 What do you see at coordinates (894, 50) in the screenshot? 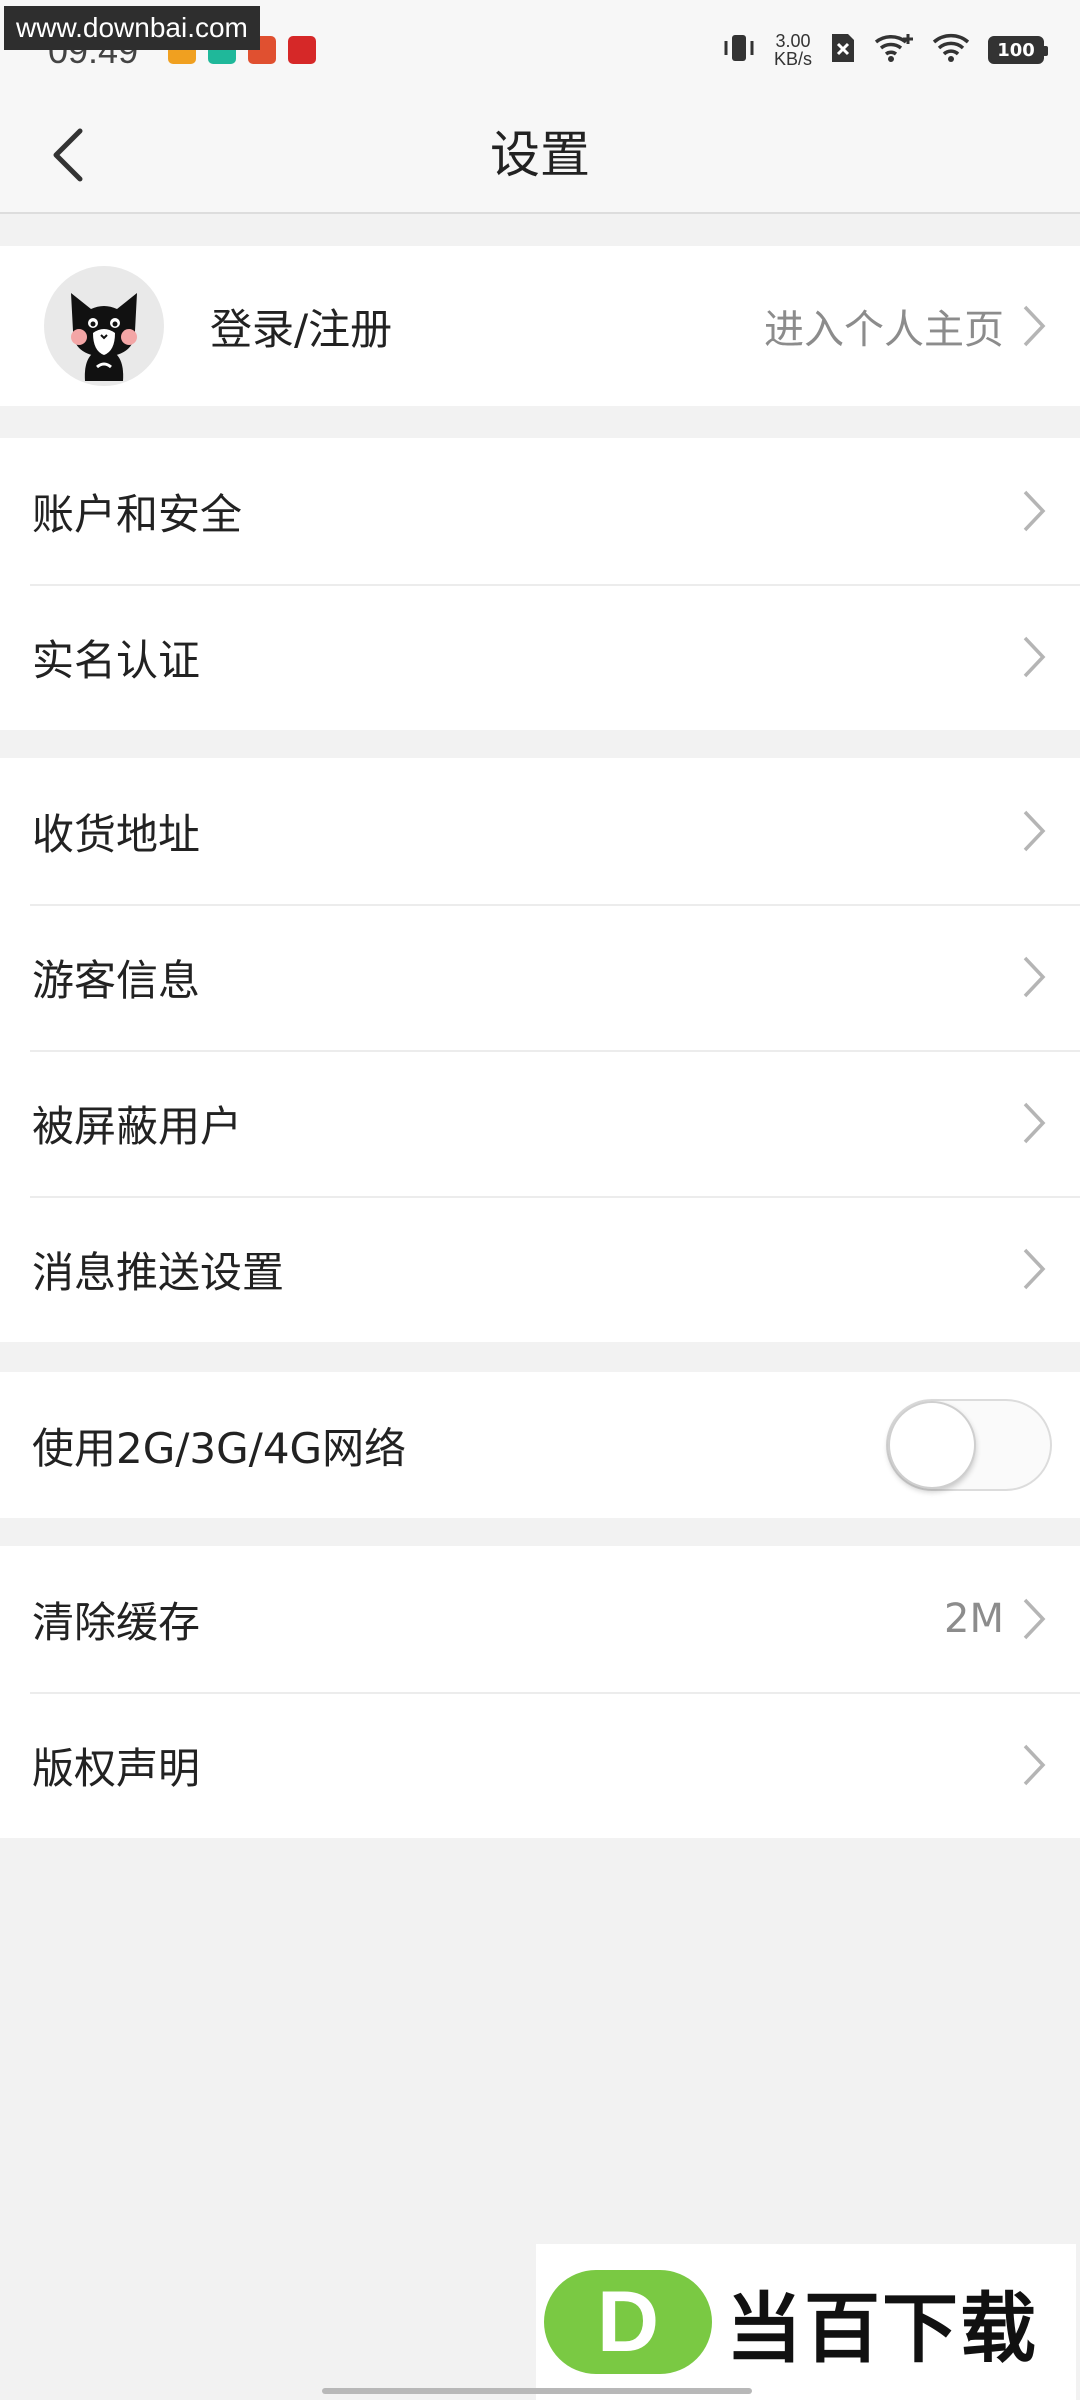
I see `wifi-plus-icon` at bounding box center [894, 50].